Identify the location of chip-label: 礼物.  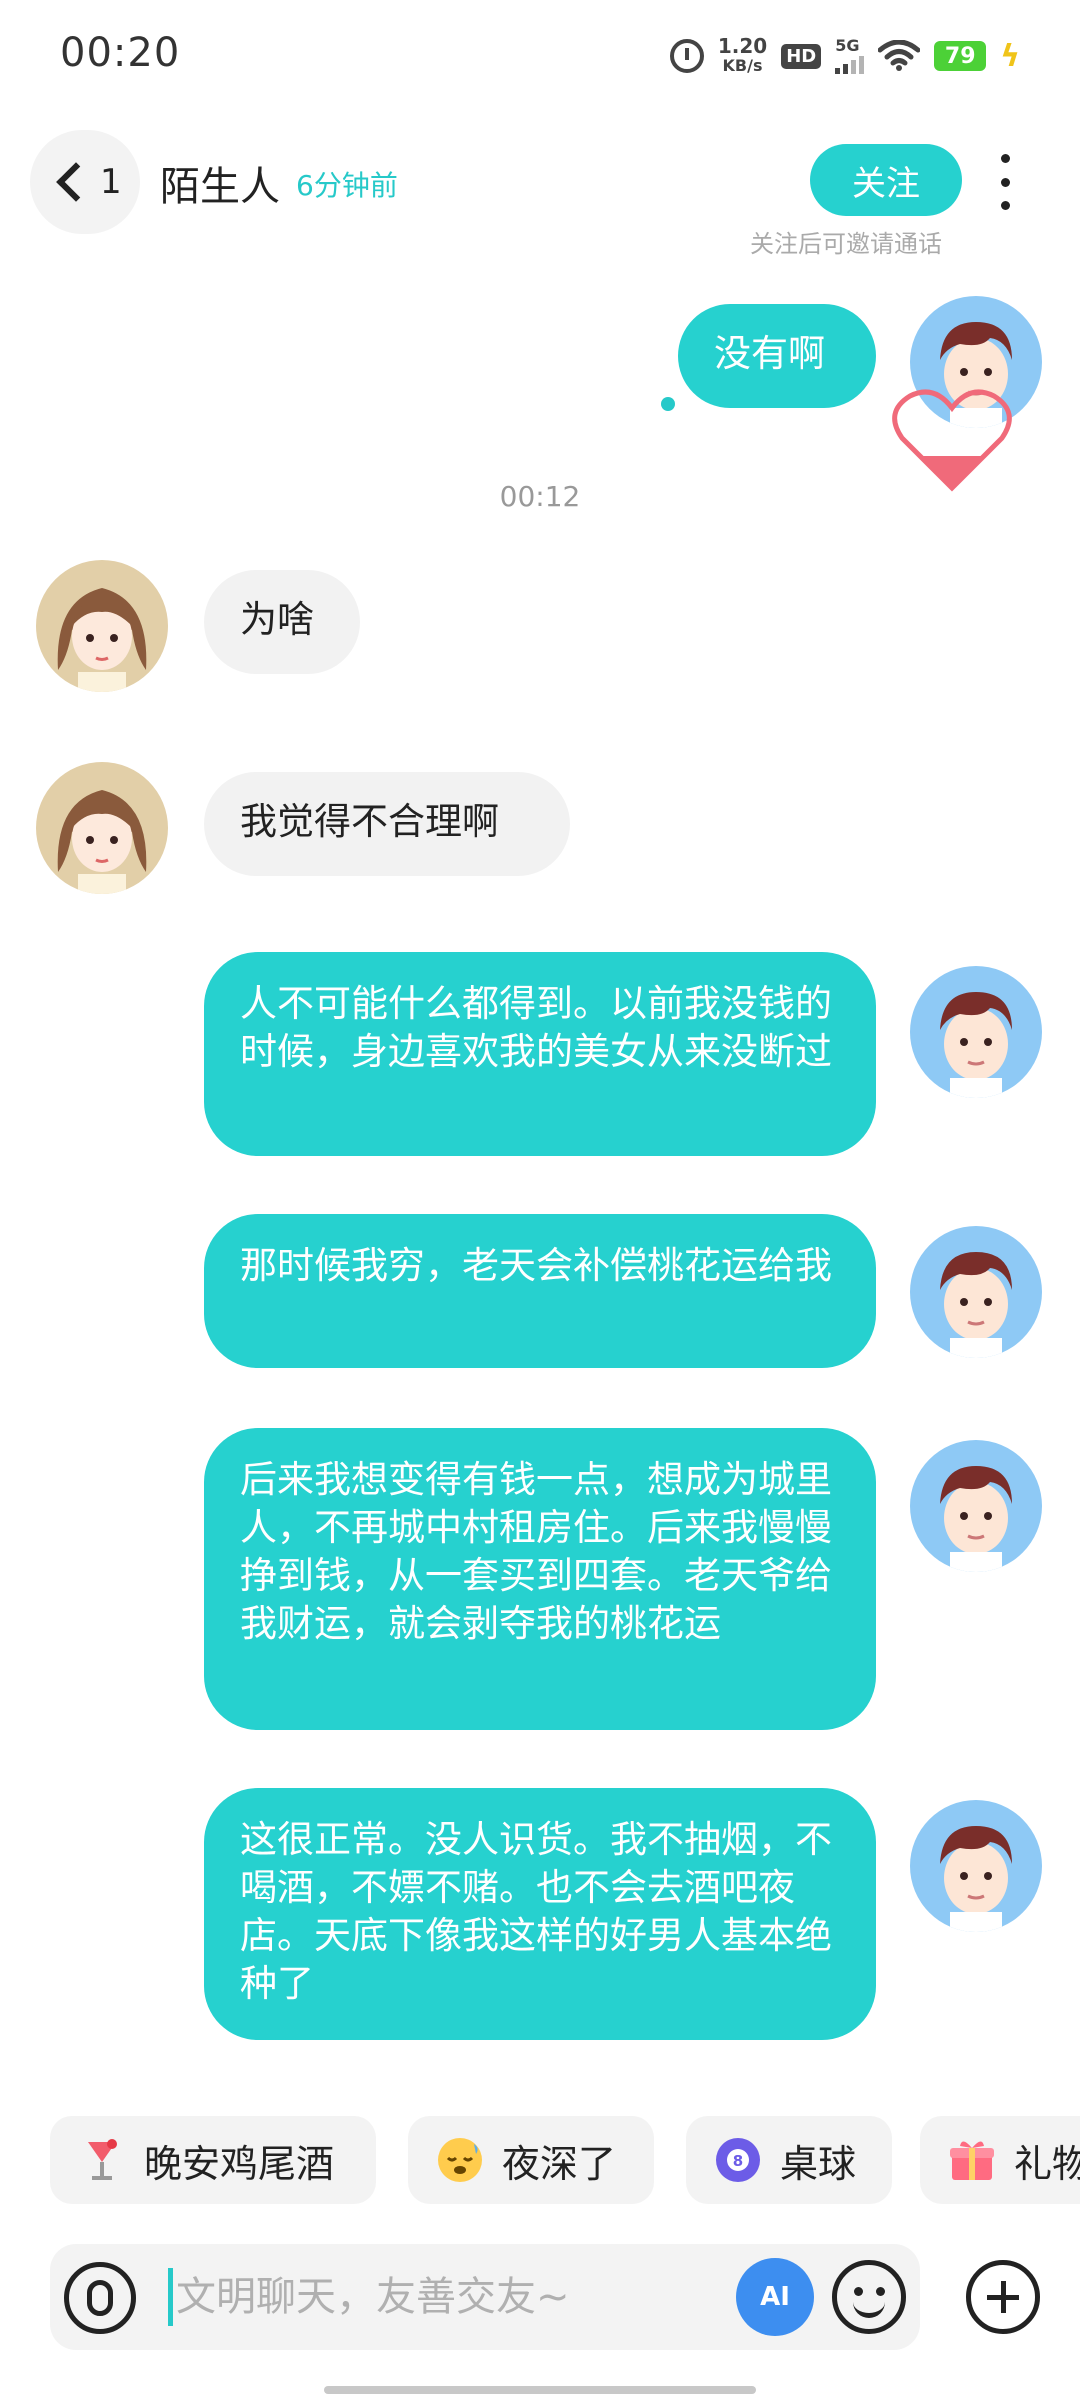
(1047, 2163).